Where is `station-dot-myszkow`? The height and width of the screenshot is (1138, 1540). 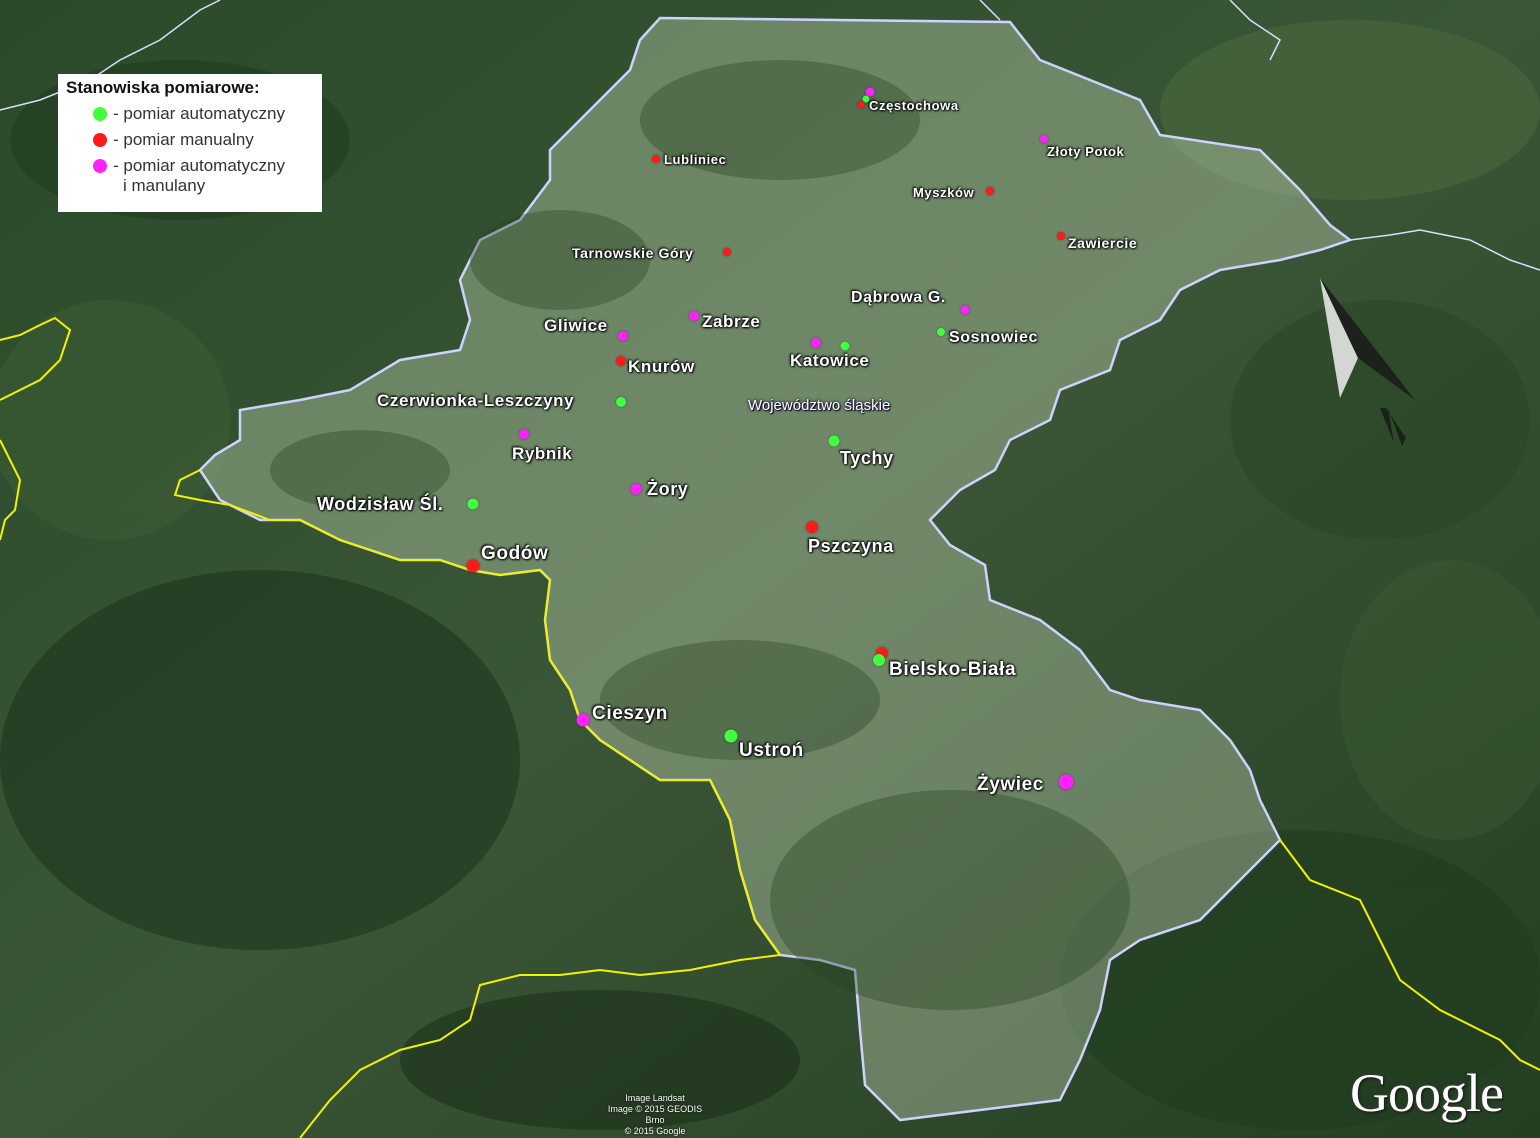 station-dot-myszkow is located at coordinates (990, 191).